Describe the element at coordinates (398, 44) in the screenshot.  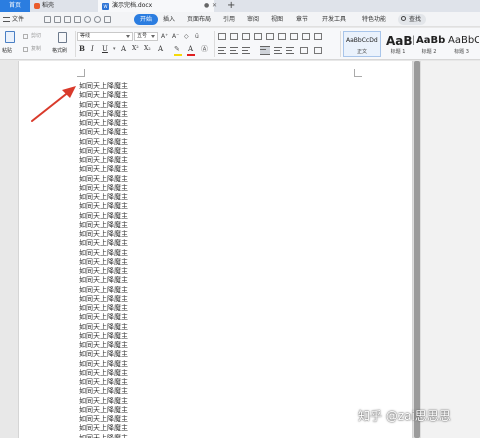
I see `style-heading-1: AaBl 标题 1` at that location.